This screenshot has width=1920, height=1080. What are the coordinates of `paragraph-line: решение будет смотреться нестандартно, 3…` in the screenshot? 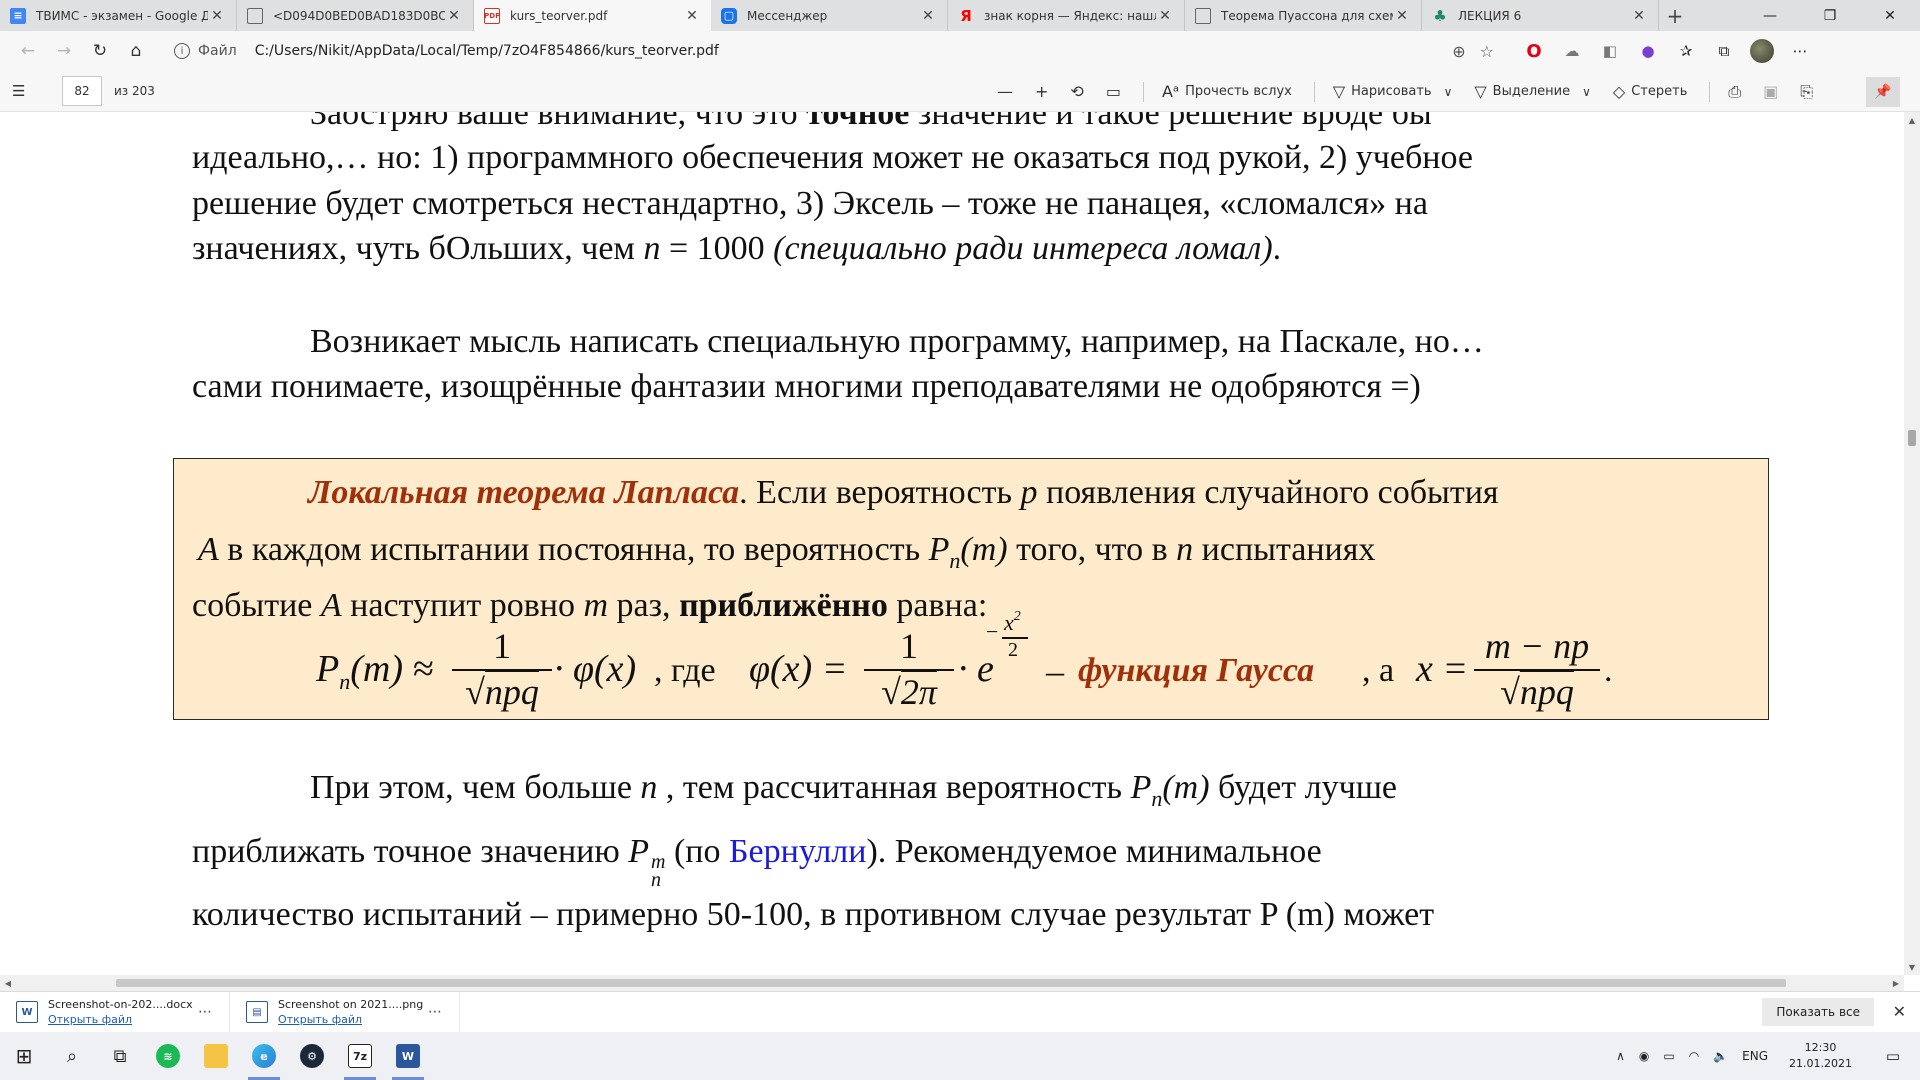 It's located at (810, 203).